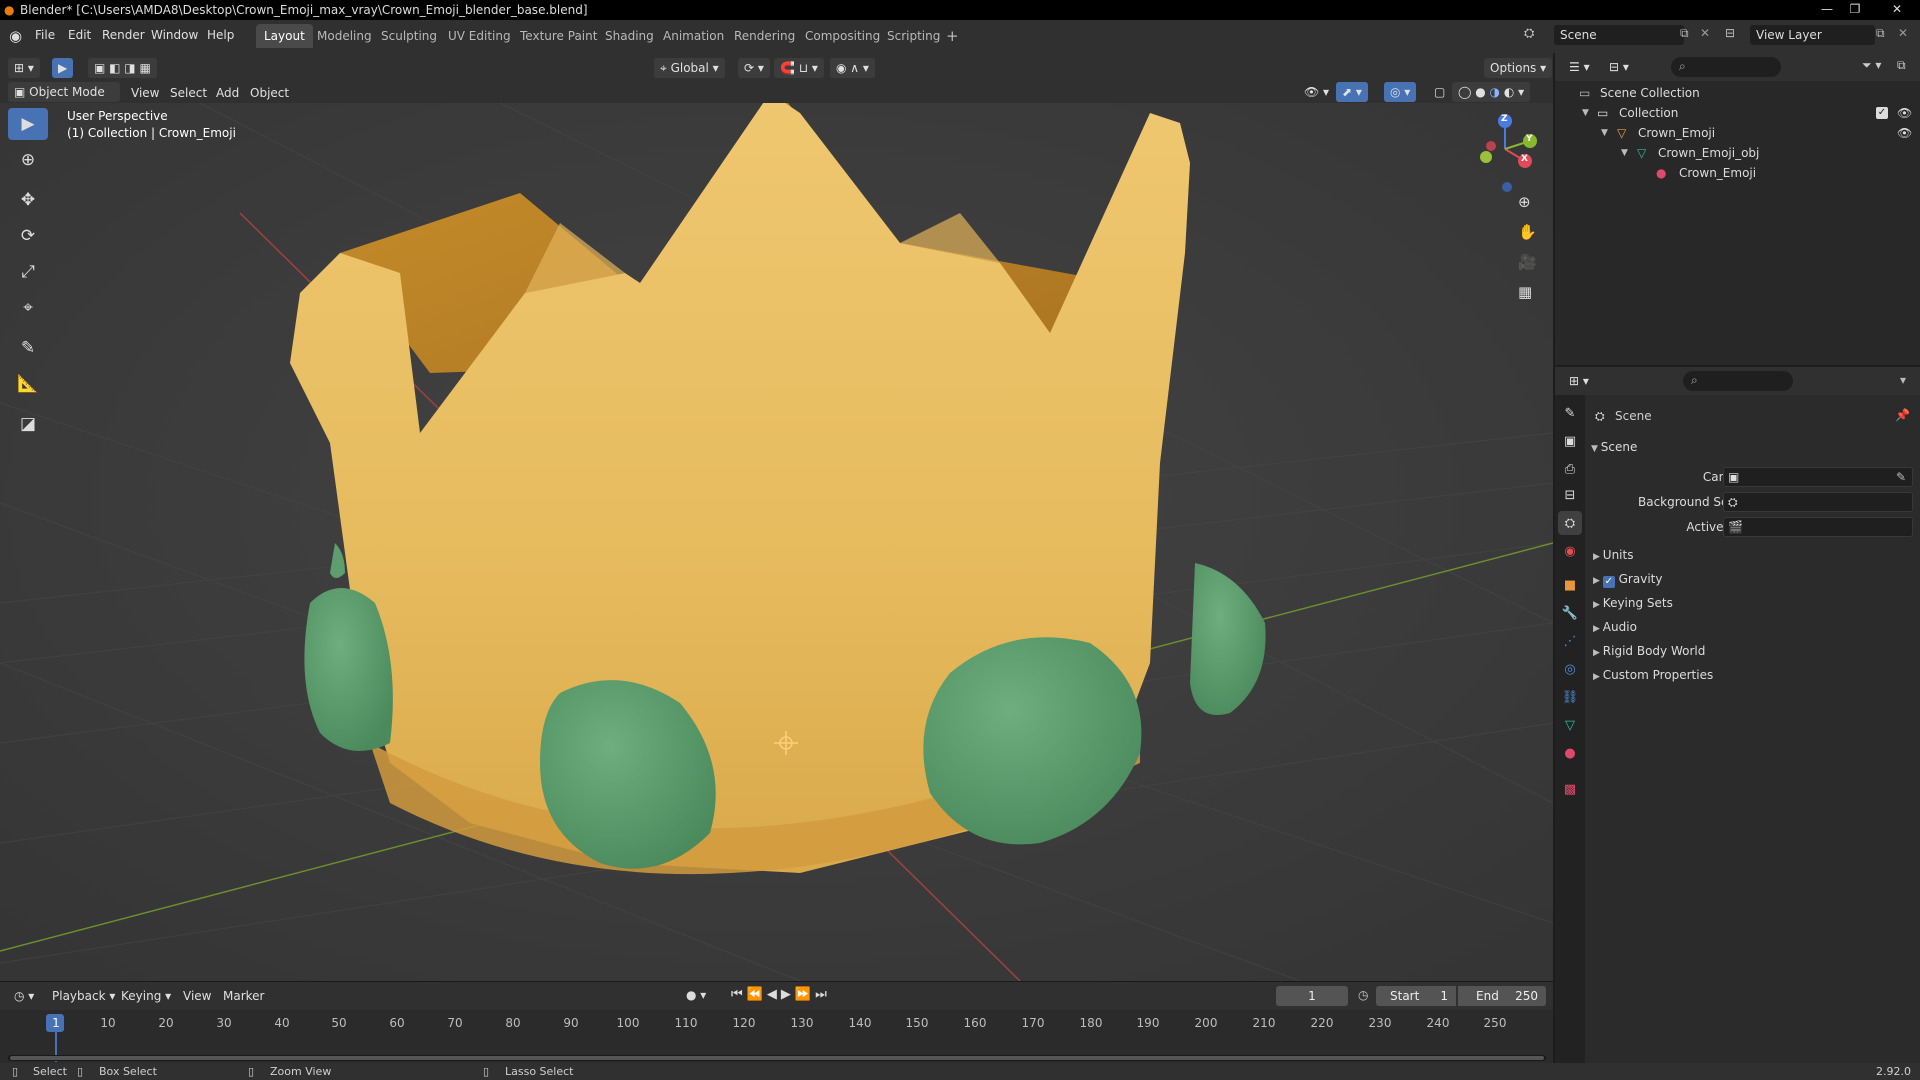 The height and width of the screenshot is (1080, 1920). Describe the element at coordinates (1570, 523) in the screenshot. I see `scene-tab-icon: ⛭` at that location.